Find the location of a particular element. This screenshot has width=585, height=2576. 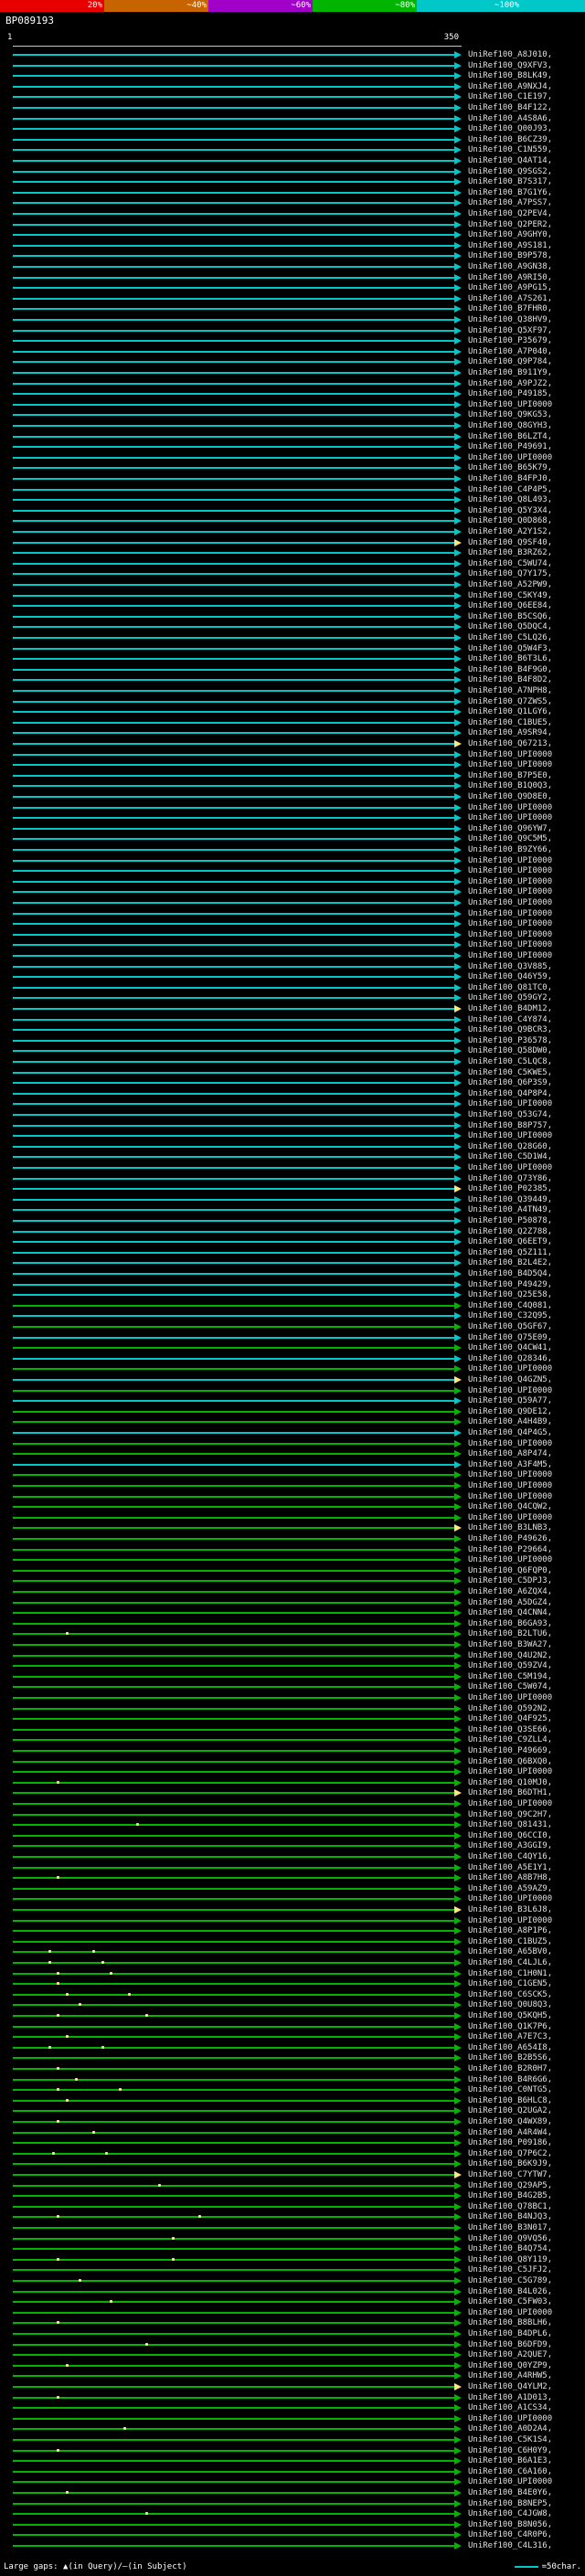

hit-label: UniRef100_A9NXJ4, is located at coordinates (510, 87).